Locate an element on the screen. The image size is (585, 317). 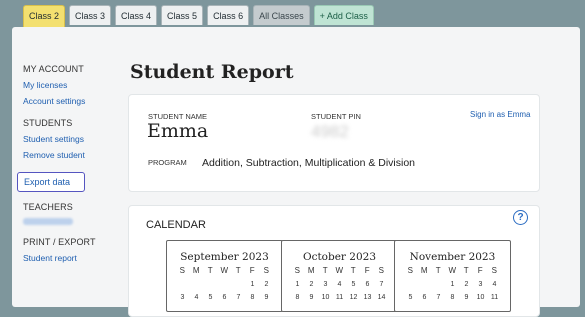
tab-all-classes: All Classes is located at coordinates (281, 15).